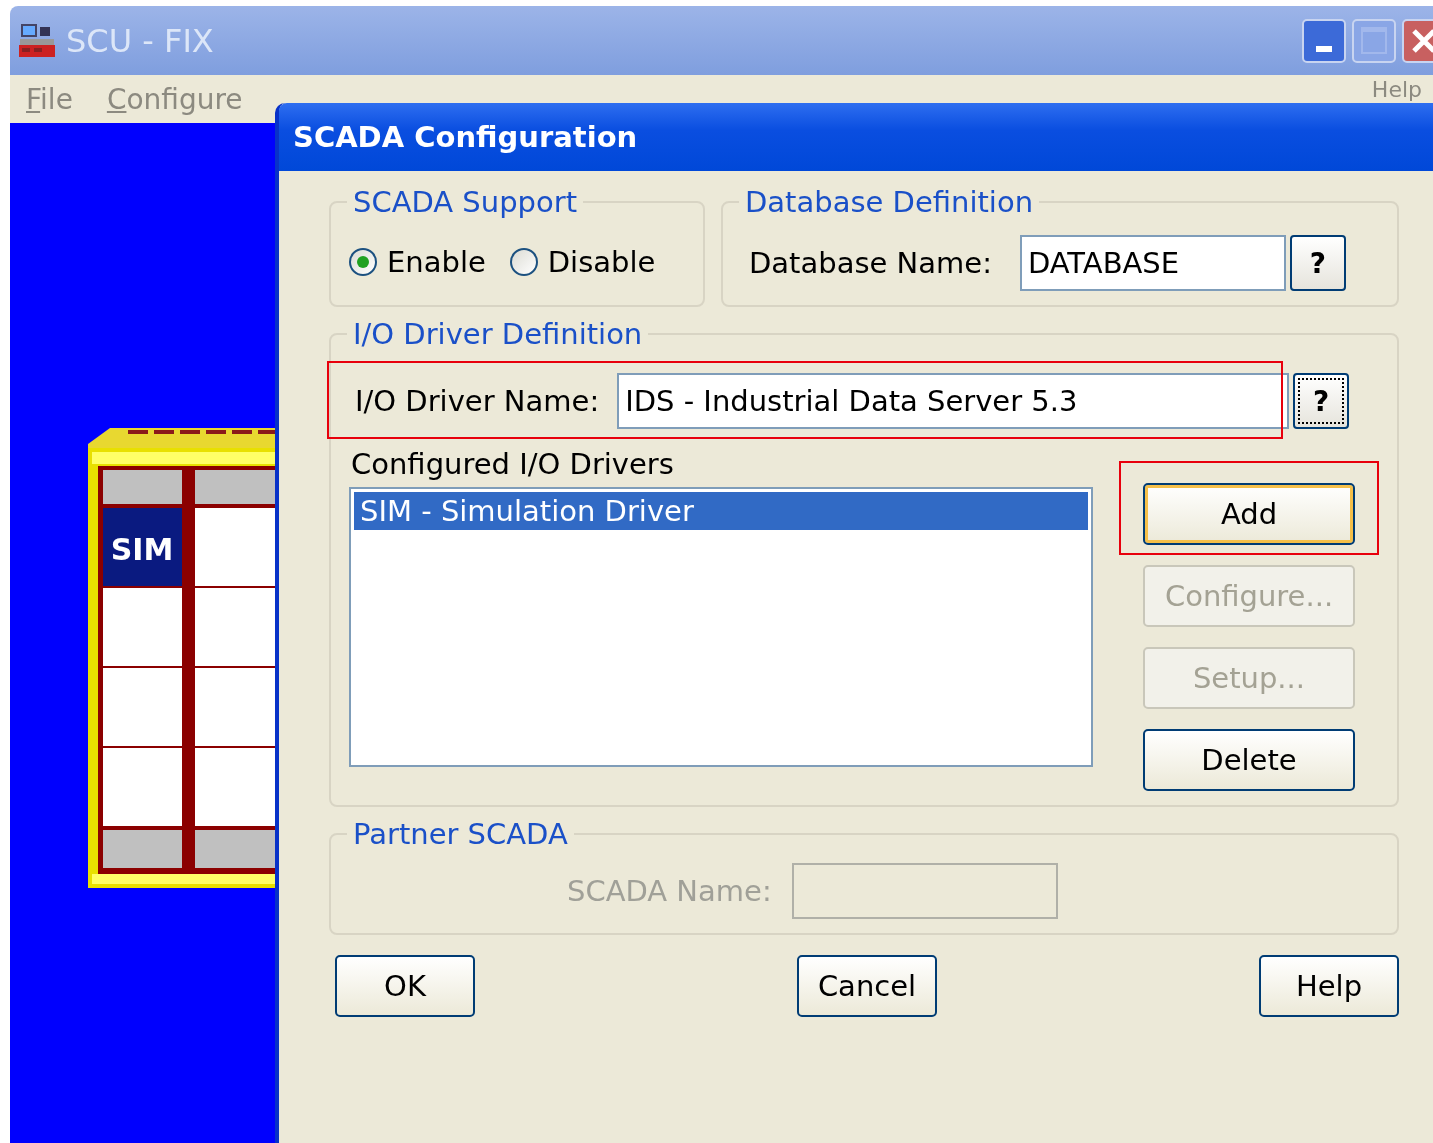  What do you see at coordinates (140, 40) in the screenshot?
I see `window-title: SCU - FIX` at bounding box center [140, 40].